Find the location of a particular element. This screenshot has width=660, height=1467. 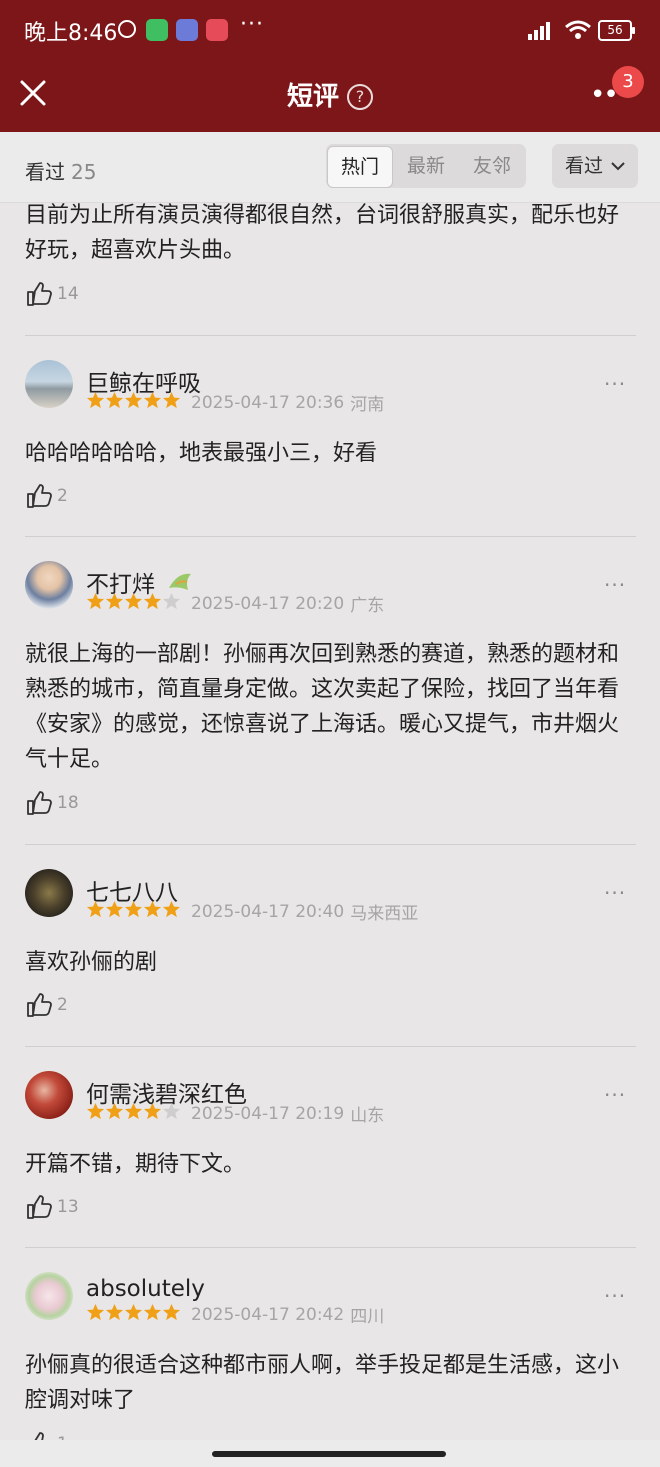

review-text: 目前为止所有演员演得都很自然，台词很舒服真实，配乐也好好玩，超喜欢片头曲。 is located at coordinates (322, 233).